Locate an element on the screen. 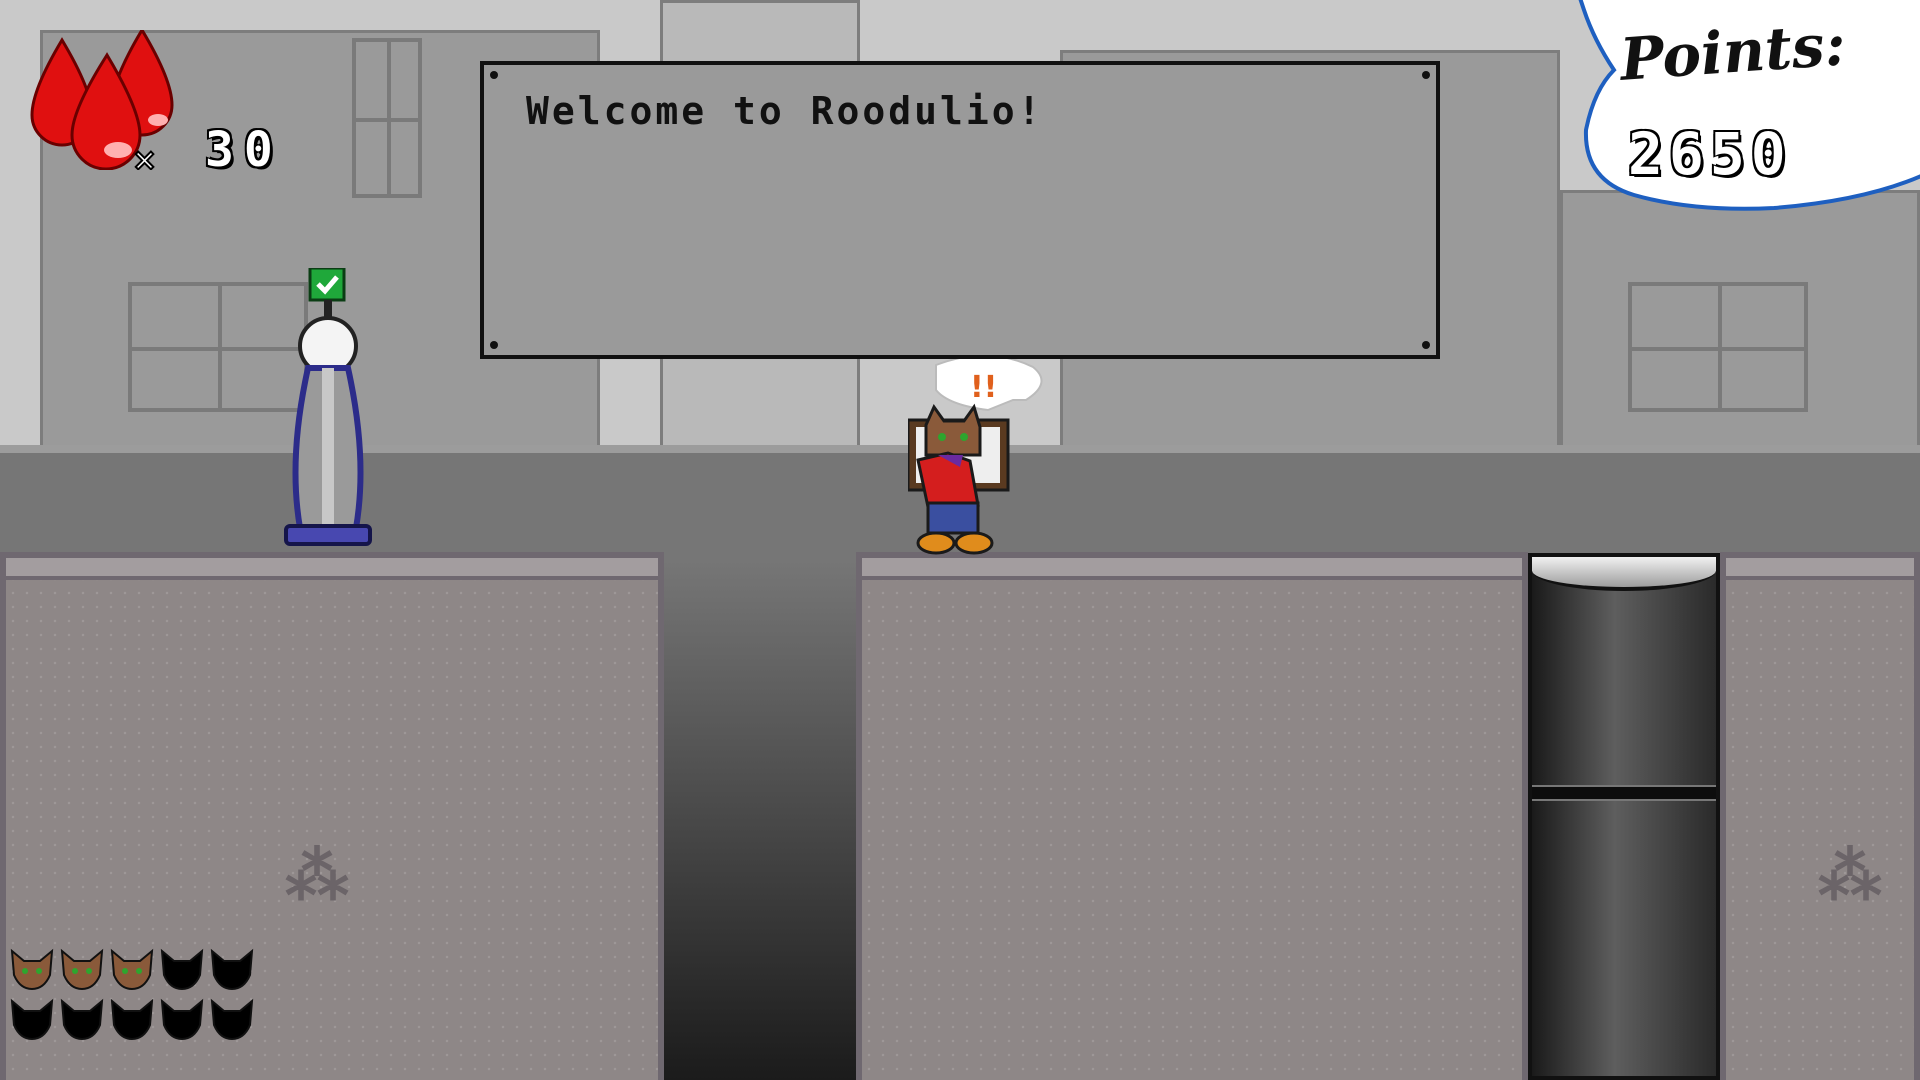 The height and width of the screenshot is (1080, 1920). blood-drop-icon: × is located at coordinates (102, 100).